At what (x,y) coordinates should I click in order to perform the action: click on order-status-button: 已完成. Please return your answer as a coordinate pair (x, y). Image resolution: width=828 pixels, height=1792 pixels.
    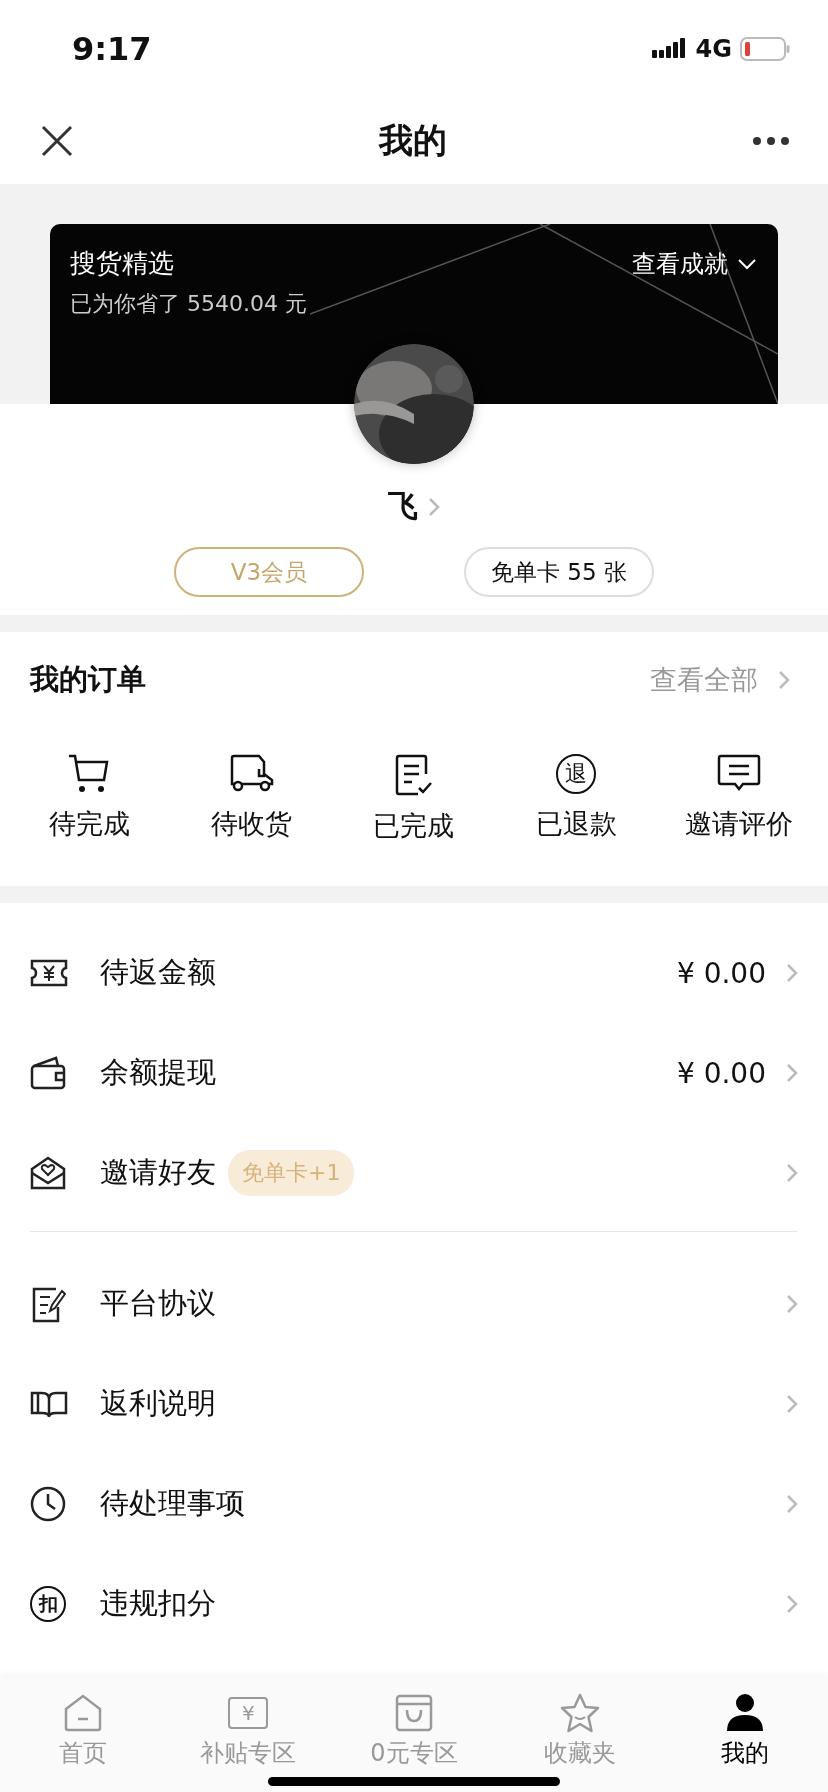
    Looking at the image, I should click on (413, 799).